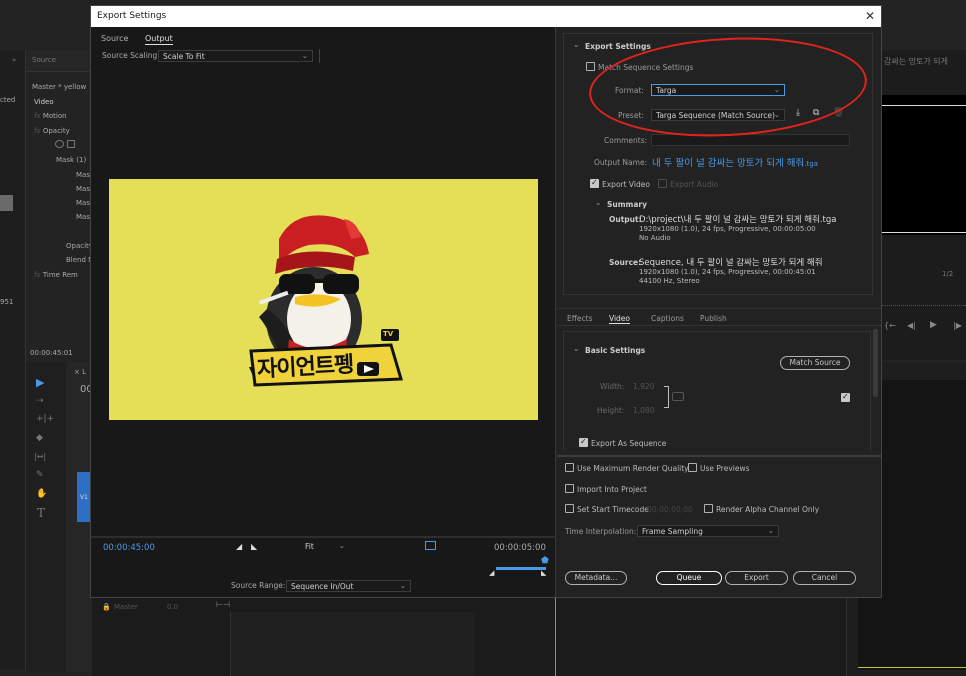  Describe the element at coordinates (620, 319) in the screenshot. I see `tab-video: Video` at that location.